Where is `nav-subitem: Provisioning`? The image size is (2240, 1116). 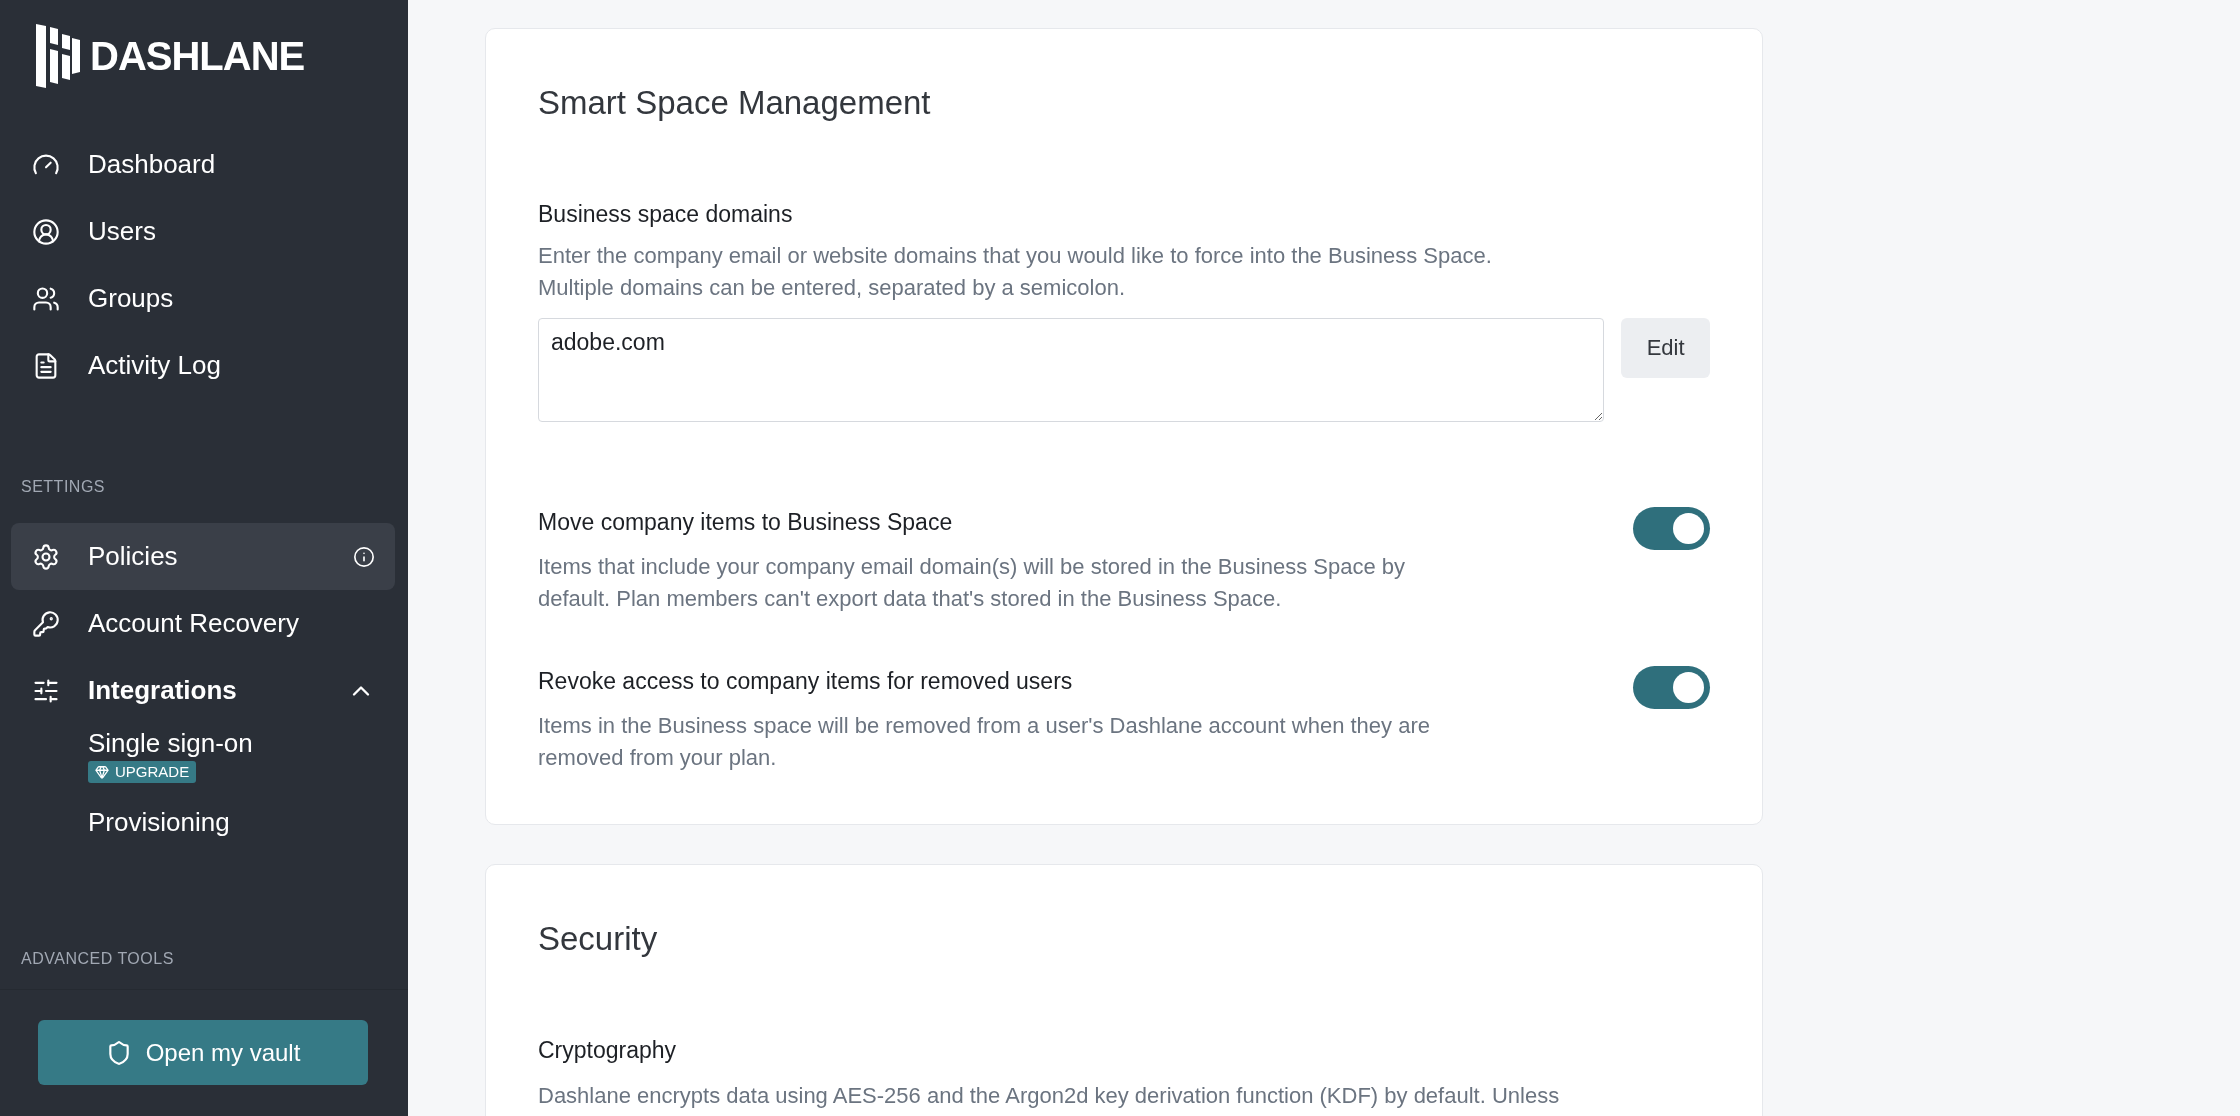
nav-subitem: Provisioning is located at coordinates (203, 822).